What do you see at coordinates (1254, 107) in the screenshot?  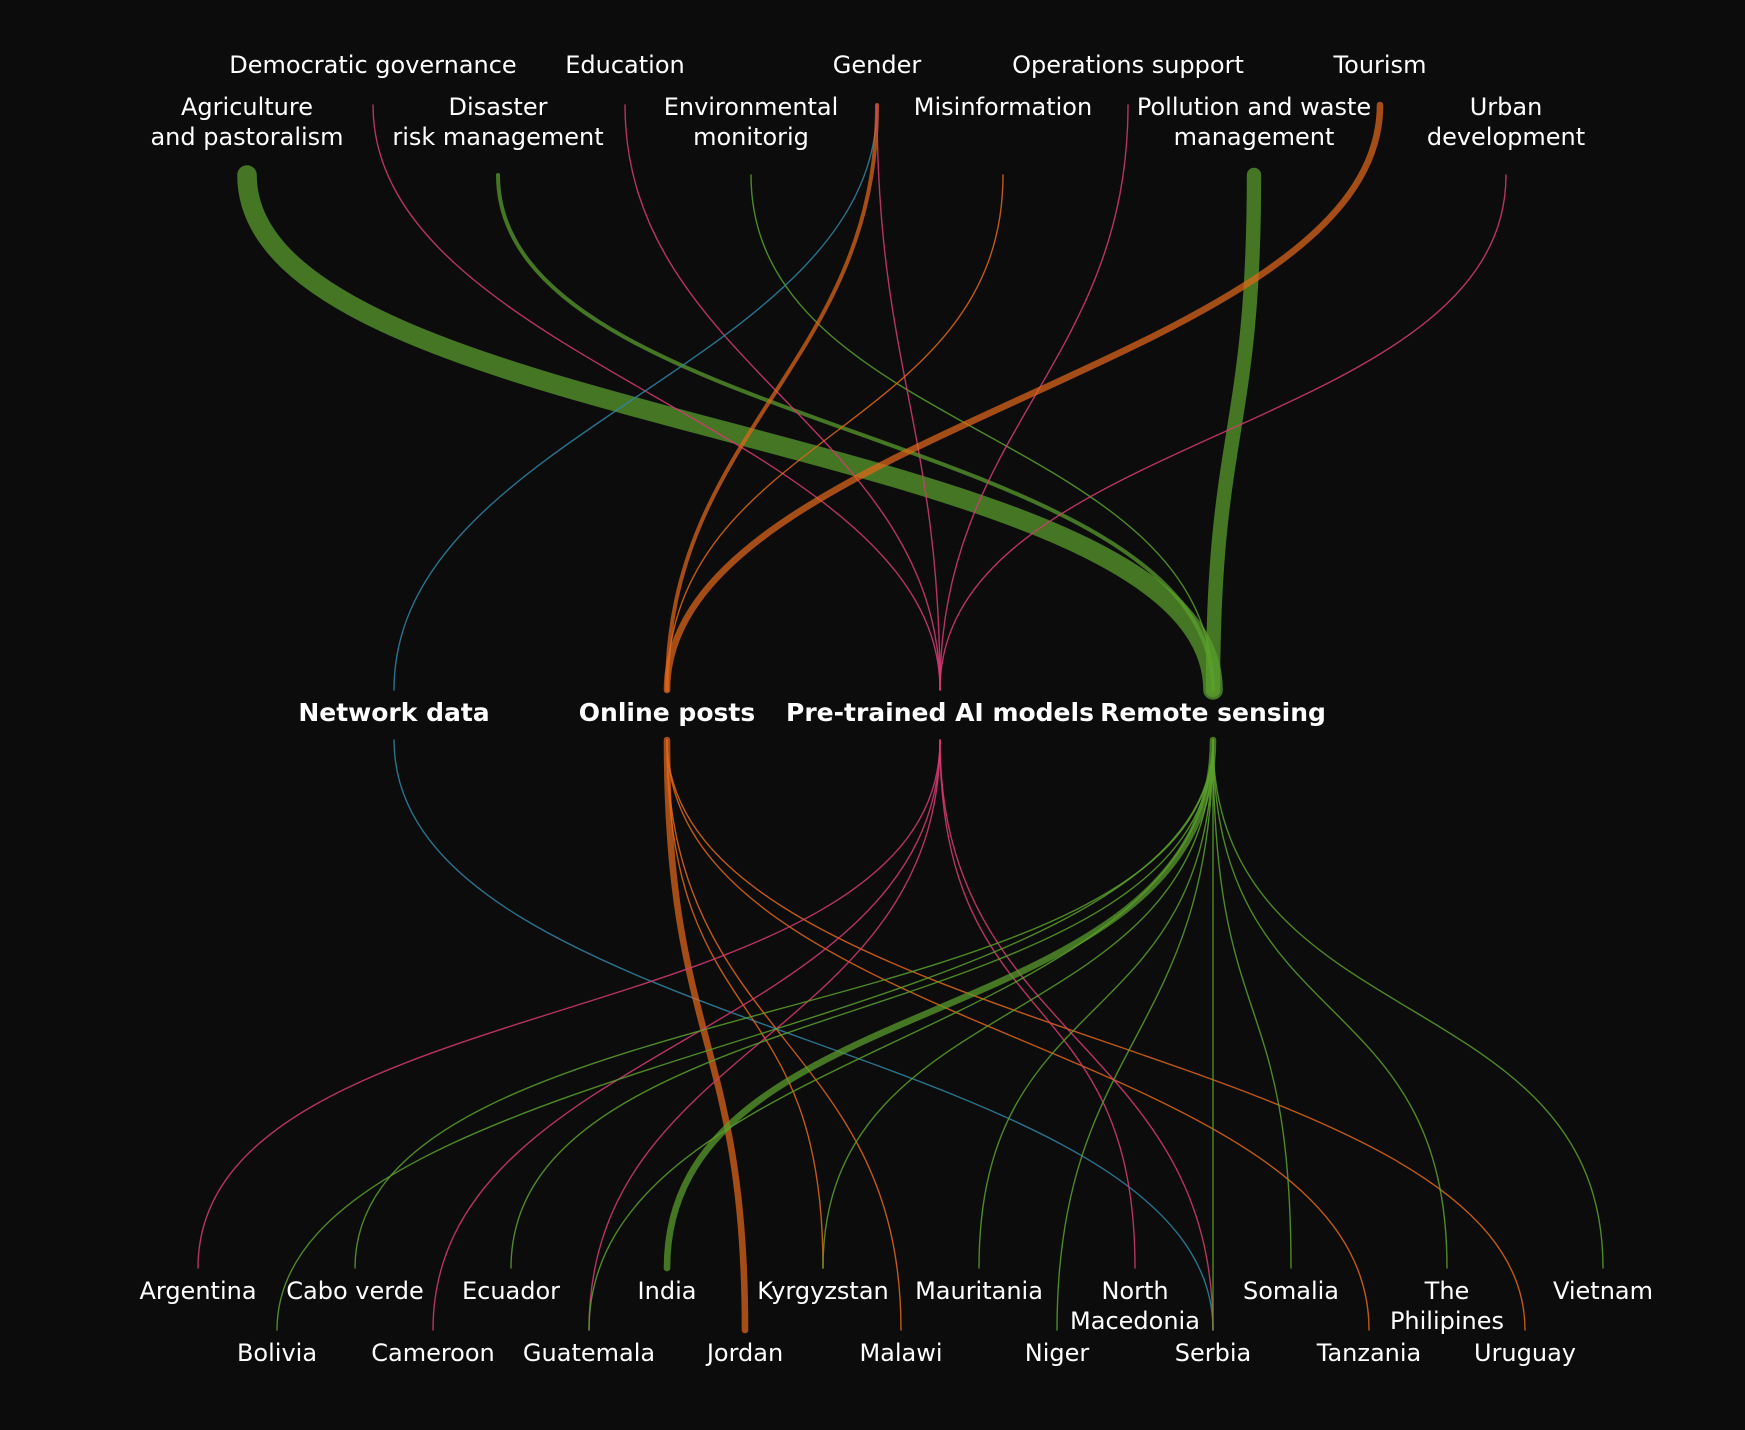 I see `topic-label-pollution-line: Pollution and waste` at bounding box center [1254, 107].